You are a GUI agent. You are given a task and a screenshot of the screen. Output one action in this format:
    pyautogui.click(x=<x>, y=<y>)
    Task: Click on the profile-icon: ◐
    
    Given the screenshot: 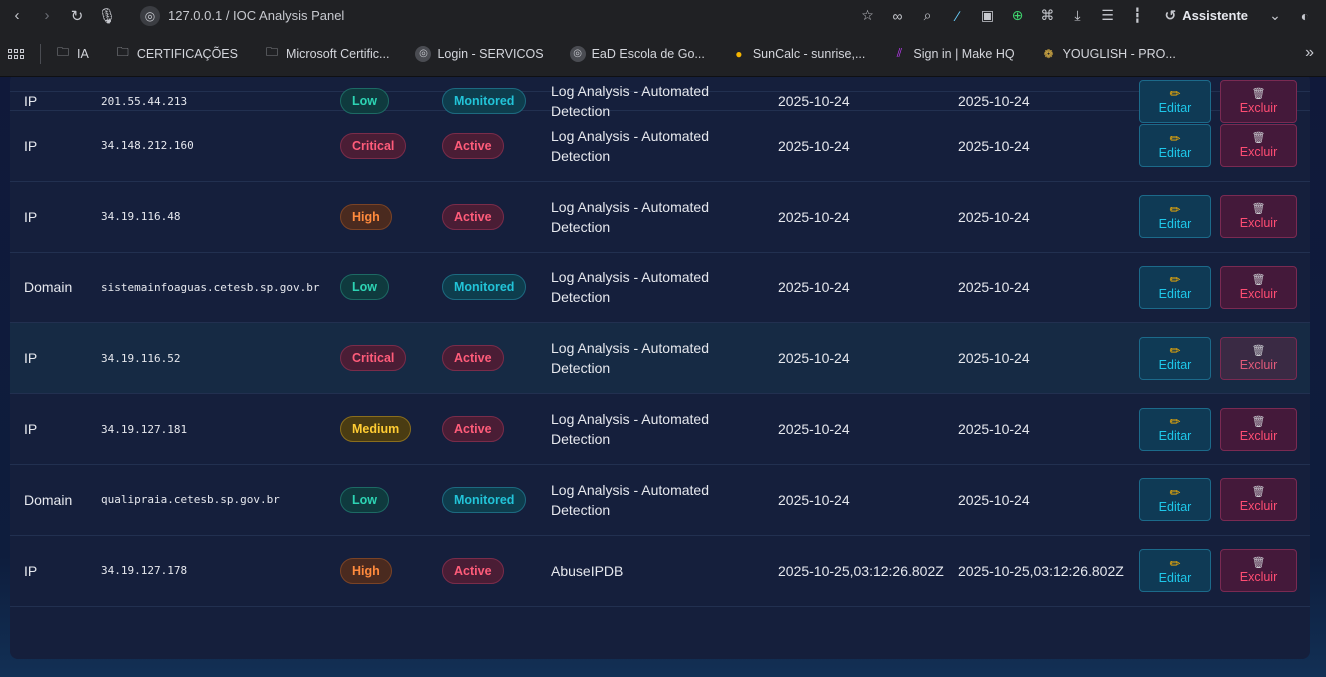 What is the action you would take?
    pyautogui.click(x=1305, y=16)
    